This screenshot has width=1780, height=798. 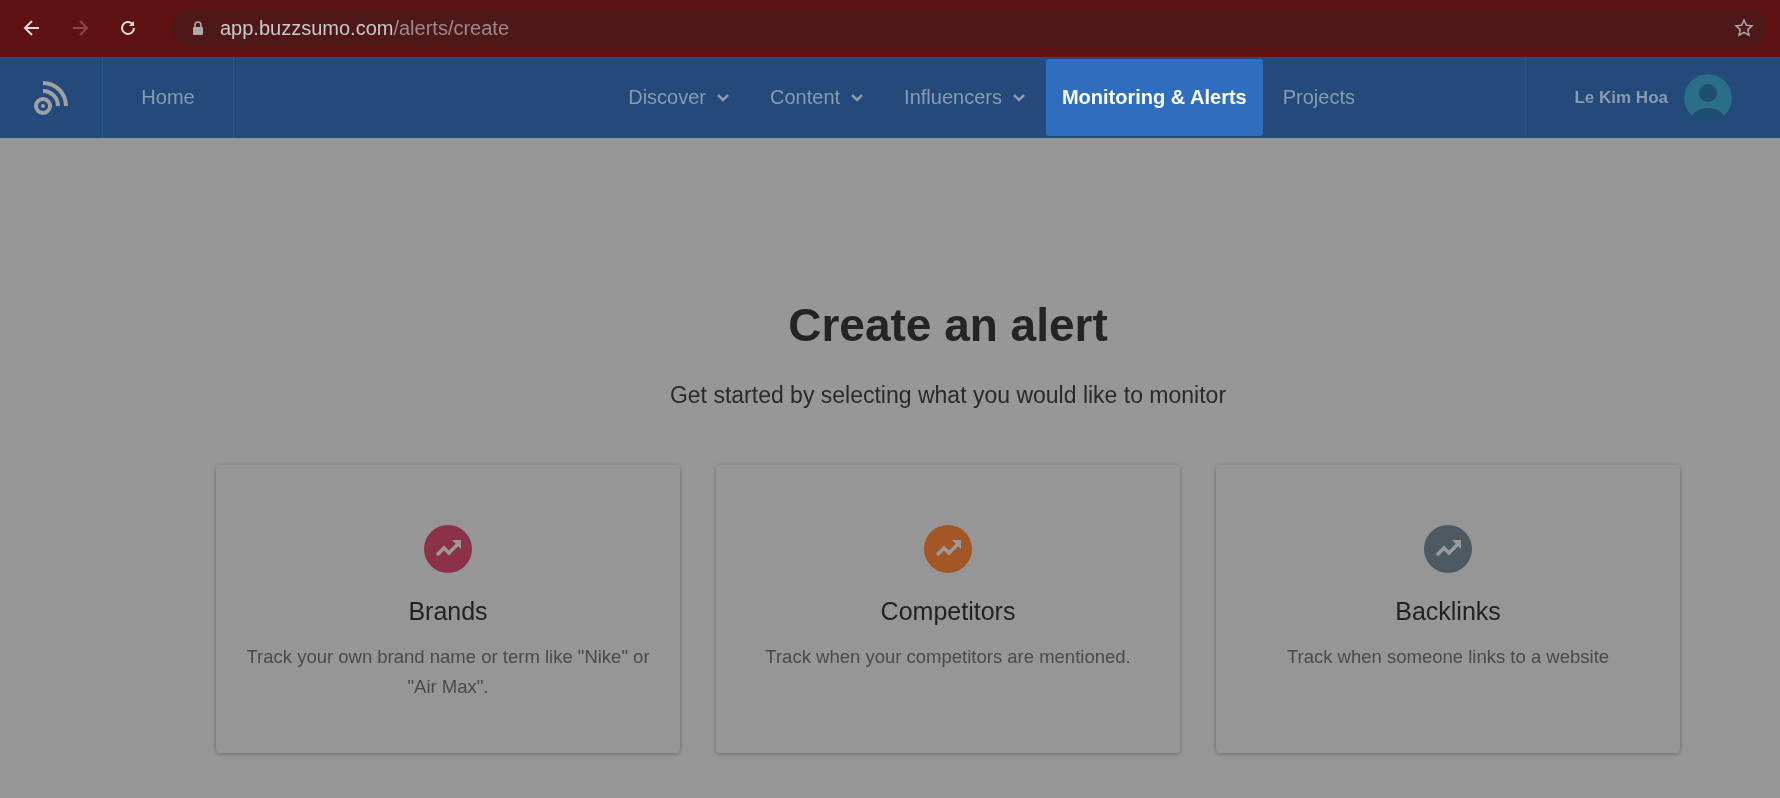 I want to click on alert-type-card: Brands Track your own brand name or term like "Nike" or "Air Max"., so click(x=448, y=609).